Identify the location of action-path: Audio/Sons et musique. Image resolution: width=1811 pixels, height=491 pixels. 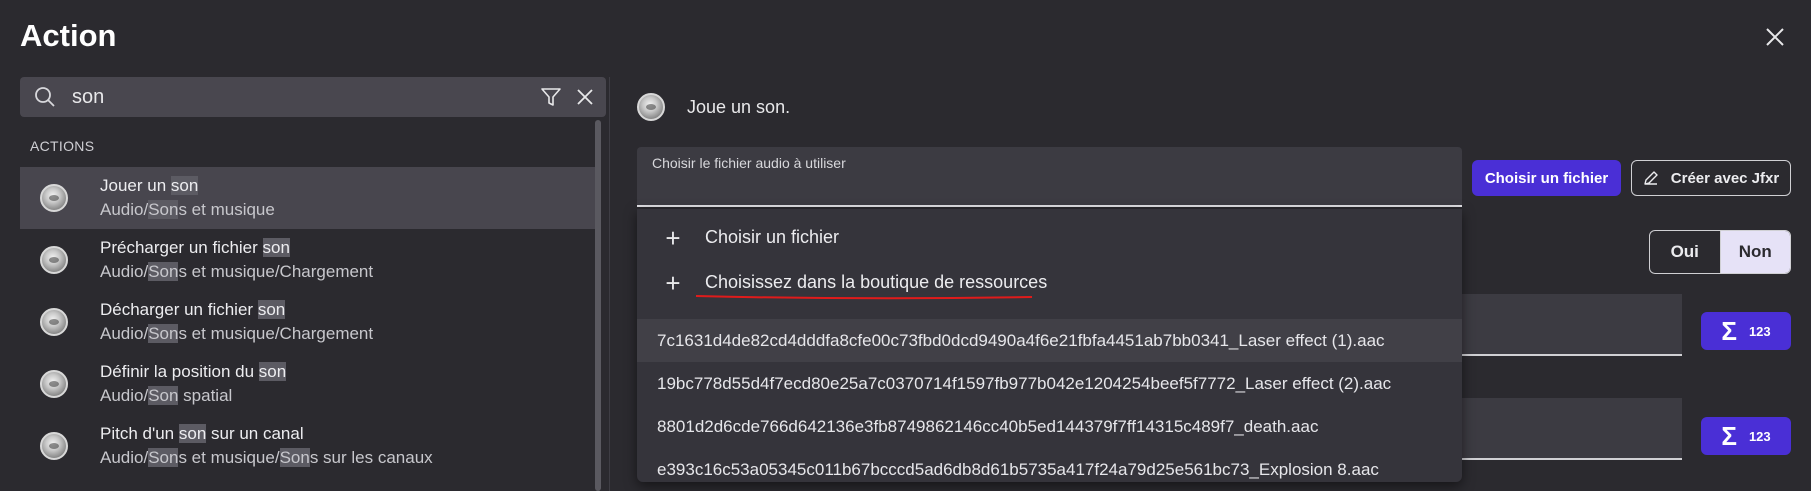
(187, 209).